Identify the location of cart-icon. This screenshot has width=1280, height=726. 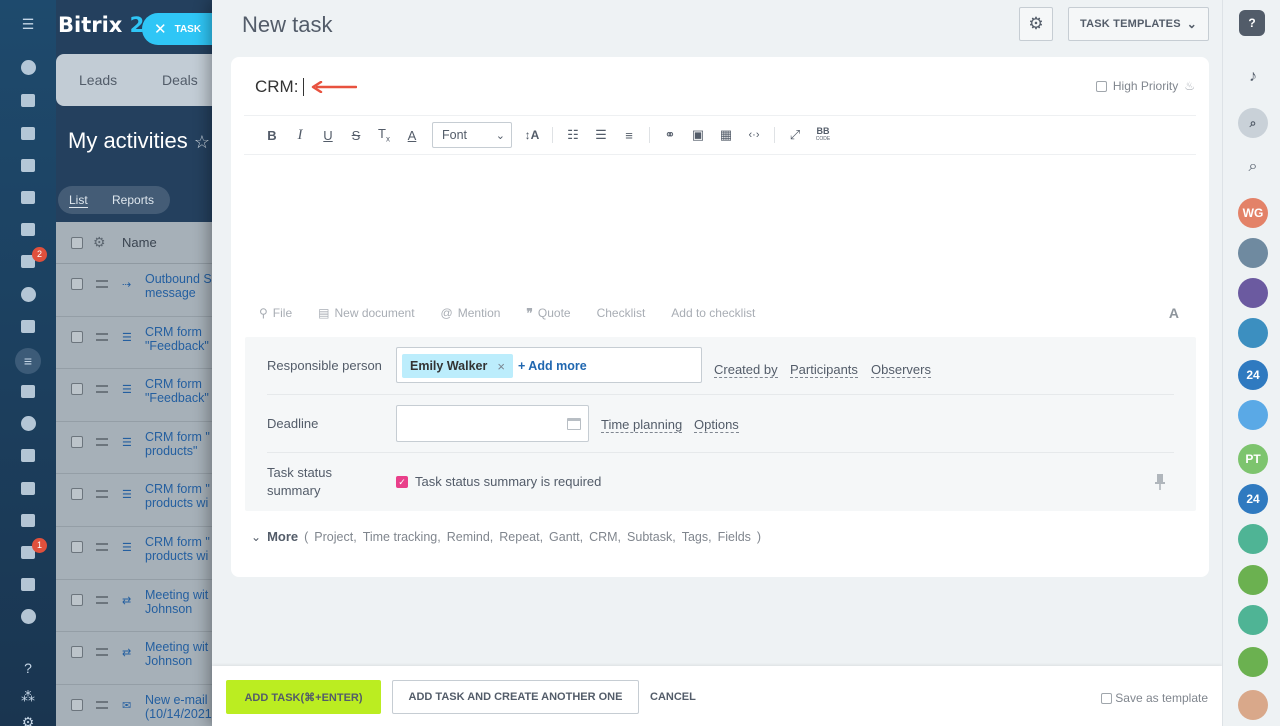
(28, 455).